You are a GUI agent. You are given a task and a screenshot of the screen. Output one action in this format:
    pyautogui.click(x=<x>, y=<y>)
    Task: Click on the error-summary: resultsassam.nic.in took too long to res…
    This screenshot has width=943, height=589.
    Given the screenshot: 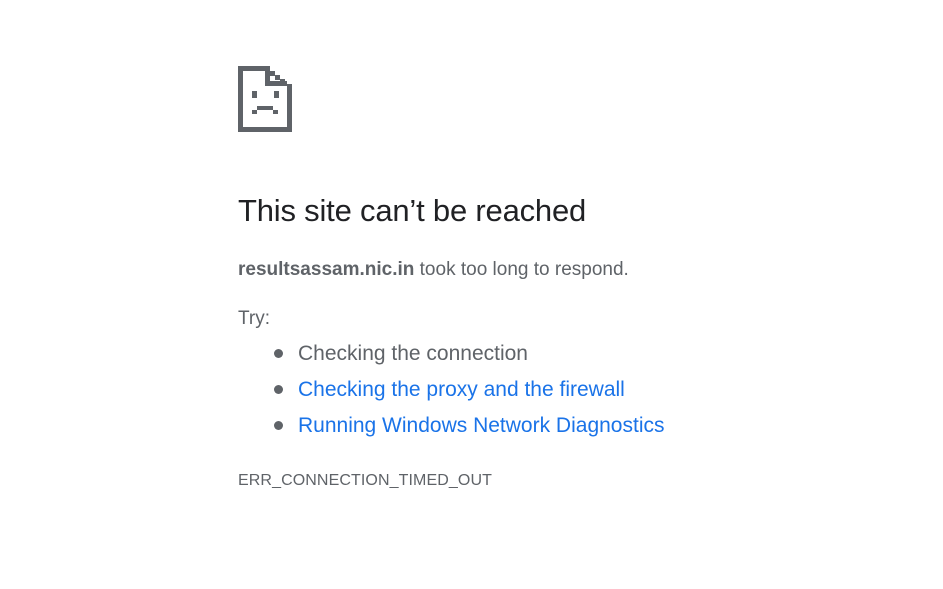 What is the action you would take?
    pyautogui.click(x=433, y=270)
    